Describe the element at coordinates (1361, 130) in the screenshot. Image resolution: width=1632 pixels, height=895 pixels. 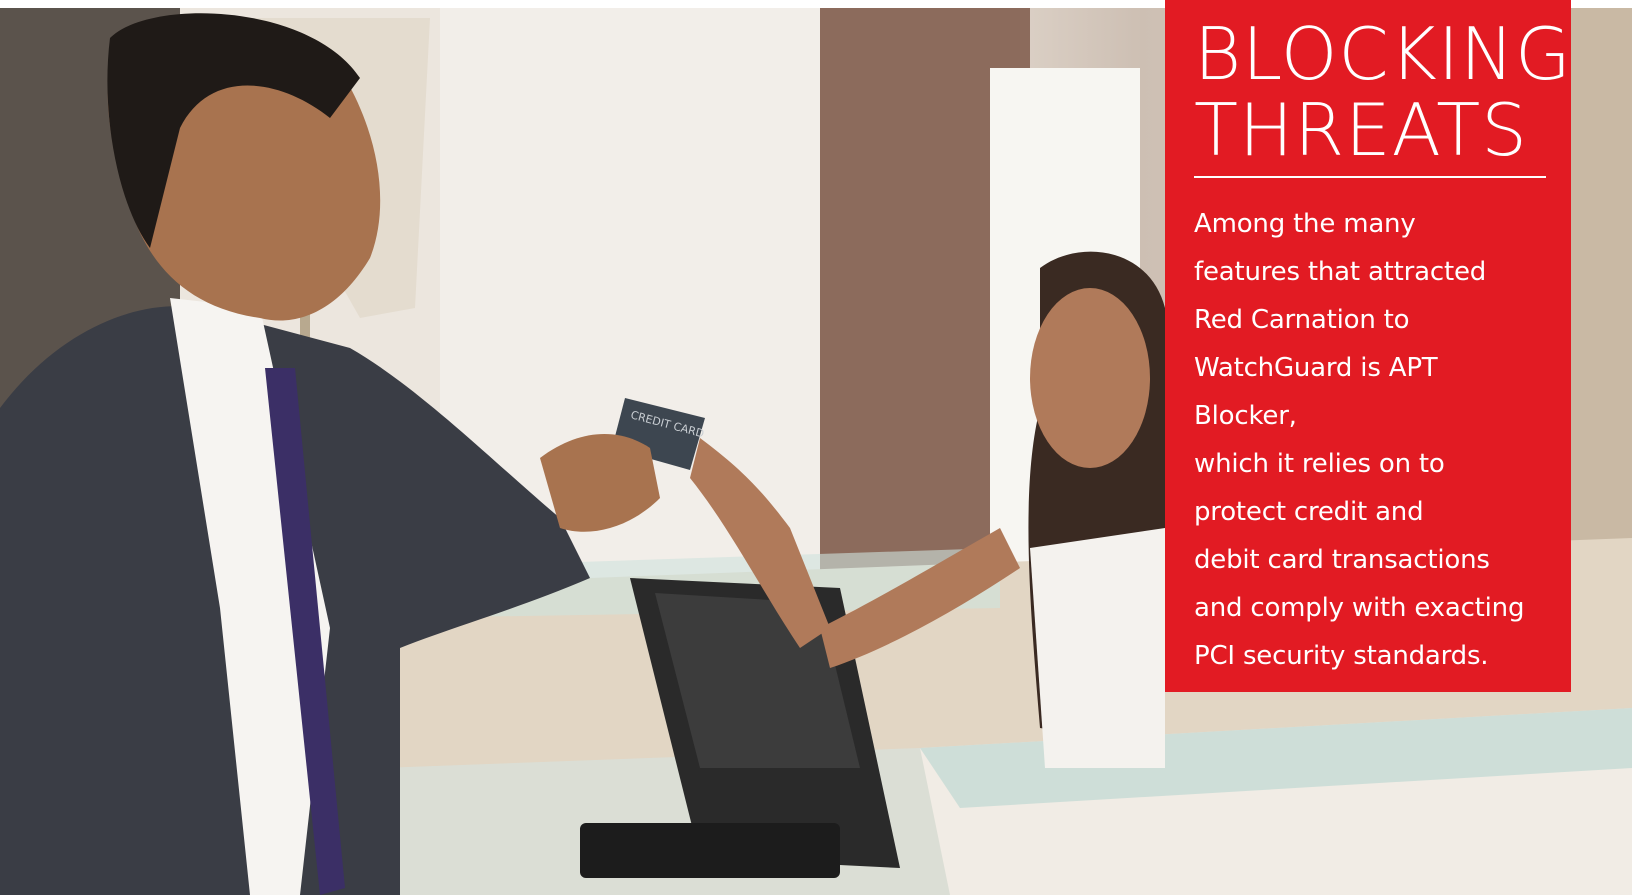
I see `headline-line-2: THREATS` at that location.